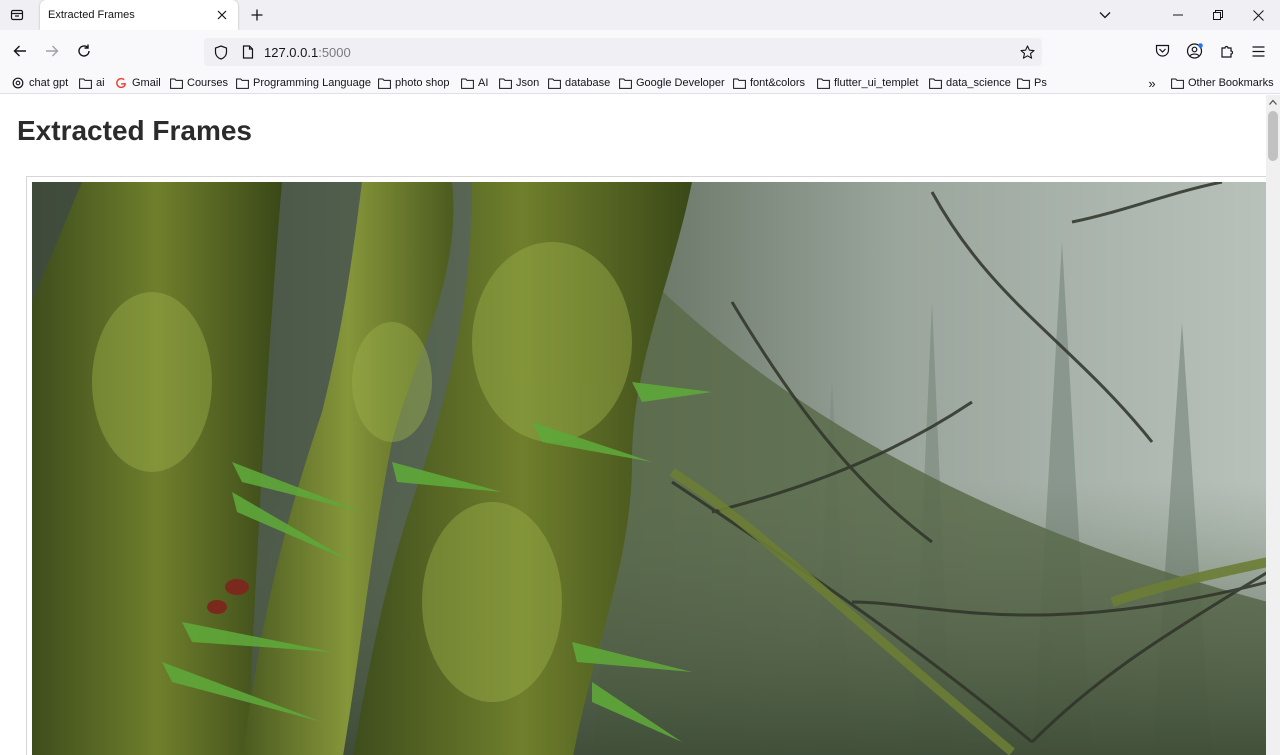  I want to click on page-icon, so click(248, 52).